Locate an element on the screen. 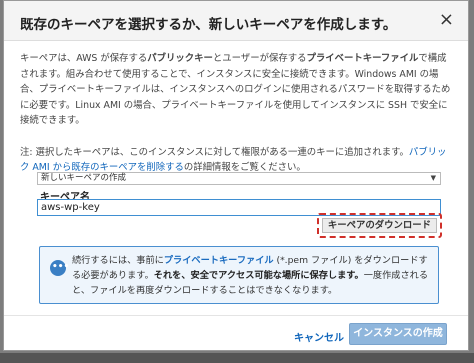 The height and width of the screenshot is (363, 474). dialog-header: 既存のキーペアを選択するか、新しいキーペアを作成します。 × is located at coordinates (236, 21).